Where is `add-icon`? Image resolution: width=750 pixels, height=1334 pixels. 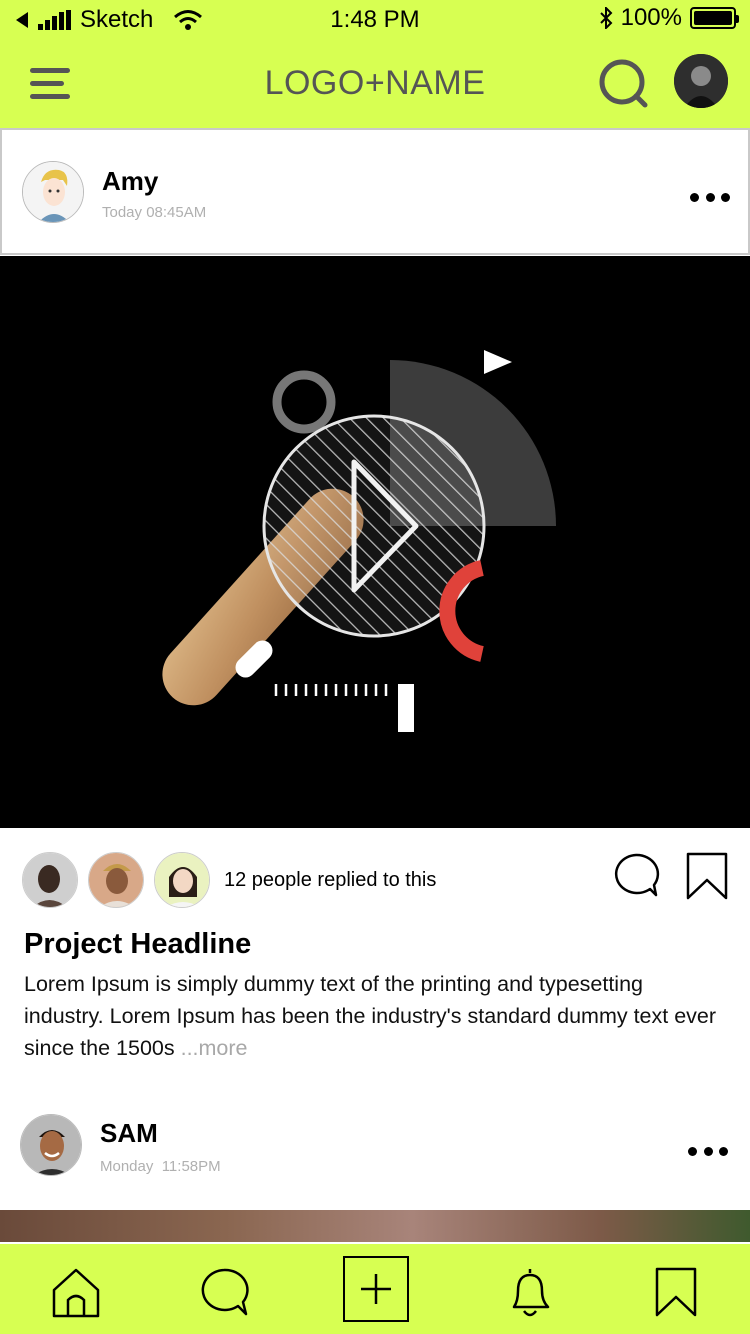 add-icon is located at coordinates (376, 1289).